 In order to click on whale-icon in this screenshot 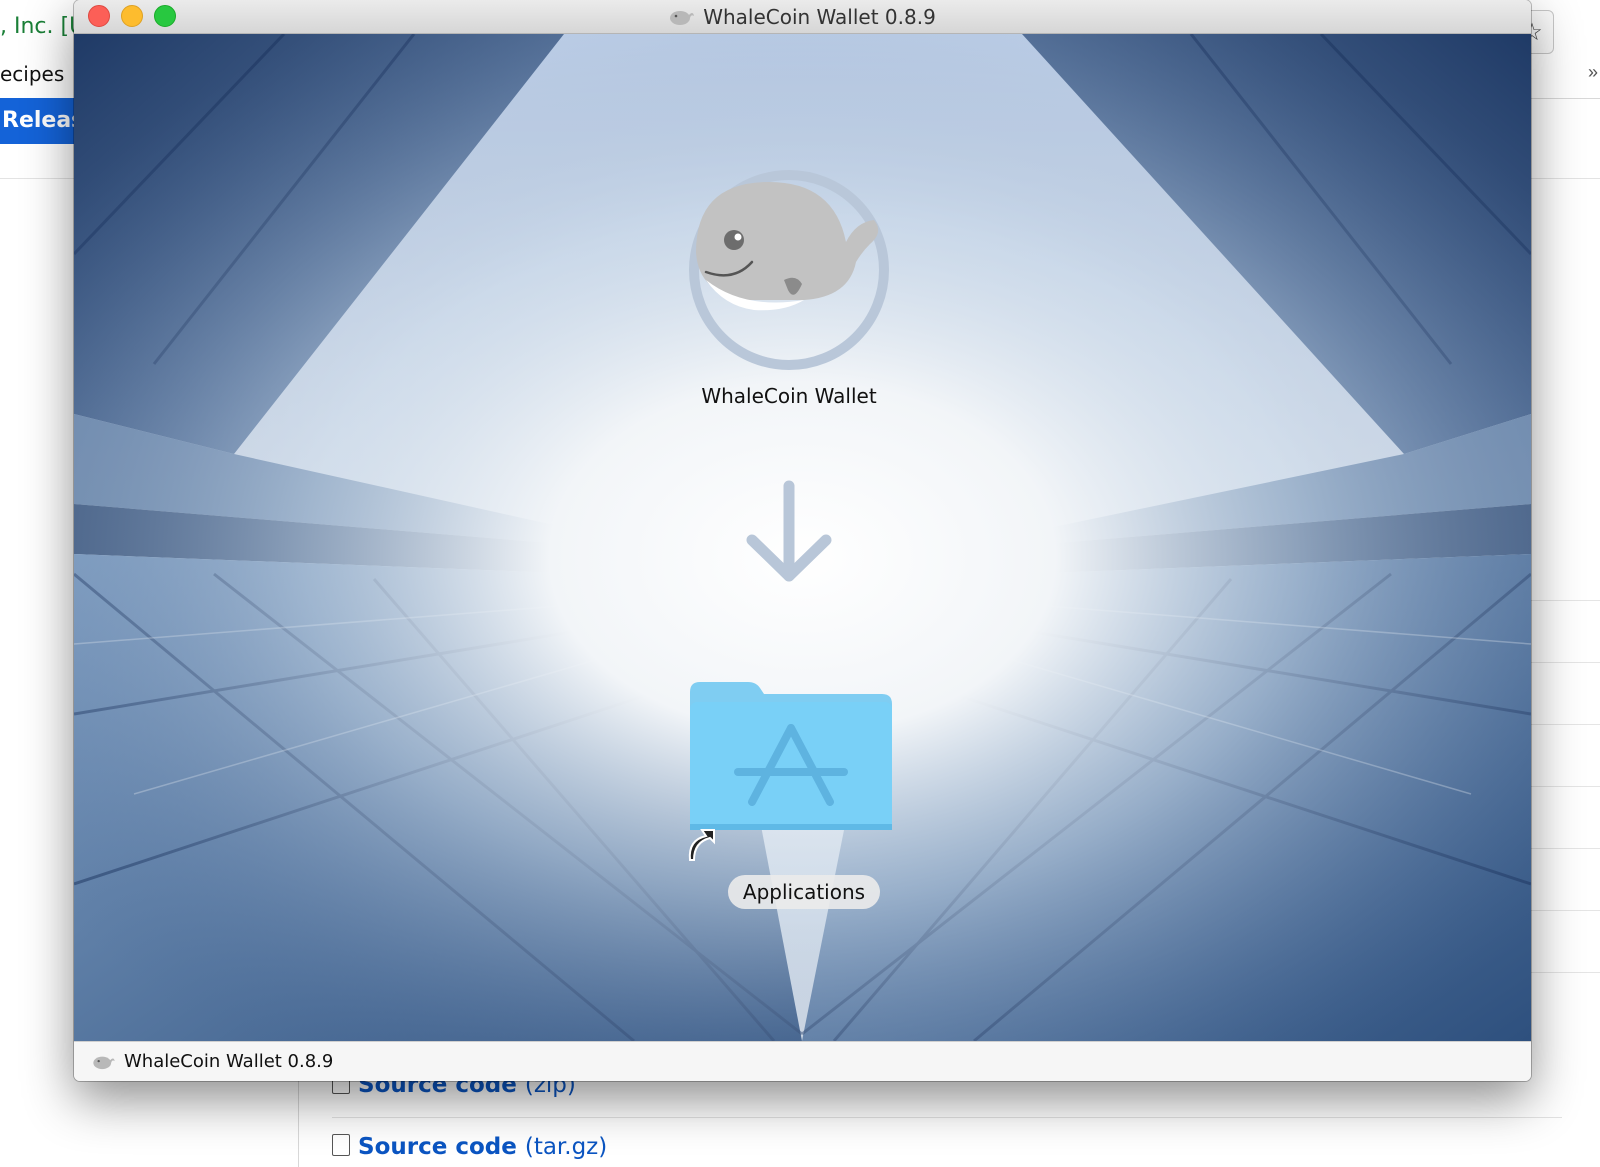, I will do `click(789, 267)`.